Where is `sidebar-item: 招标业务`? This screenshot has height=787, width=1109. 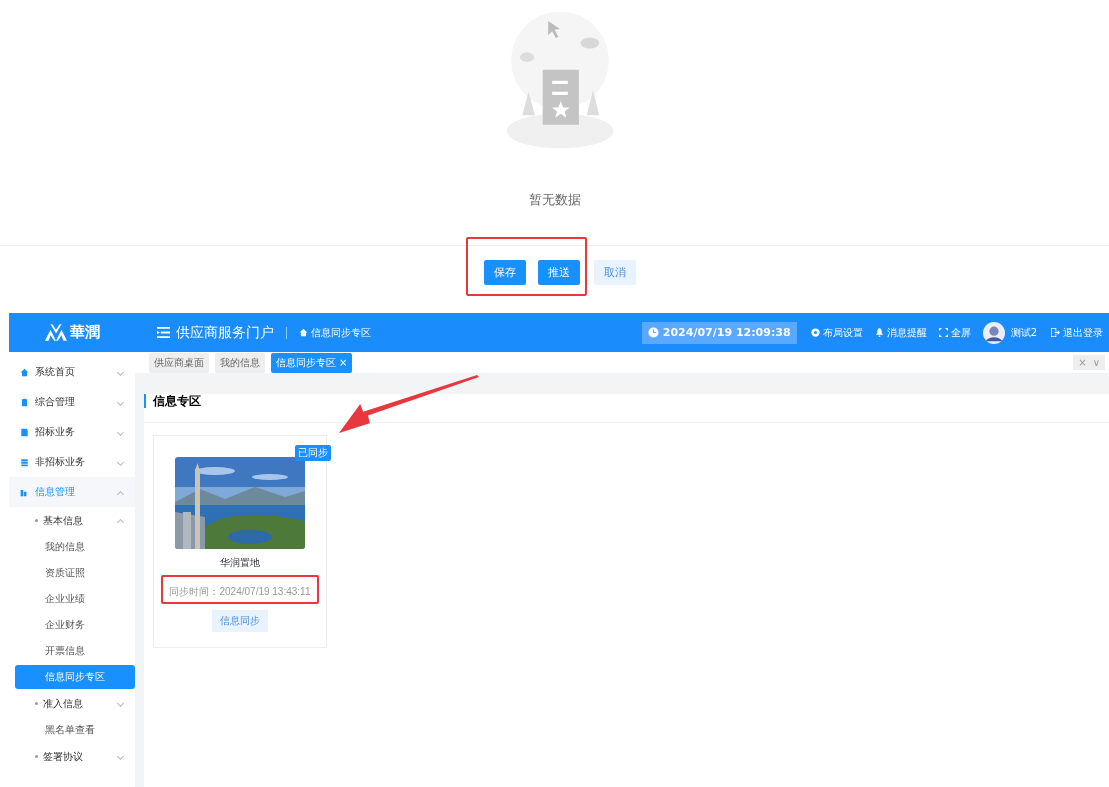 sidebar-item: 招标业务 is located at coordinates (72, 432).